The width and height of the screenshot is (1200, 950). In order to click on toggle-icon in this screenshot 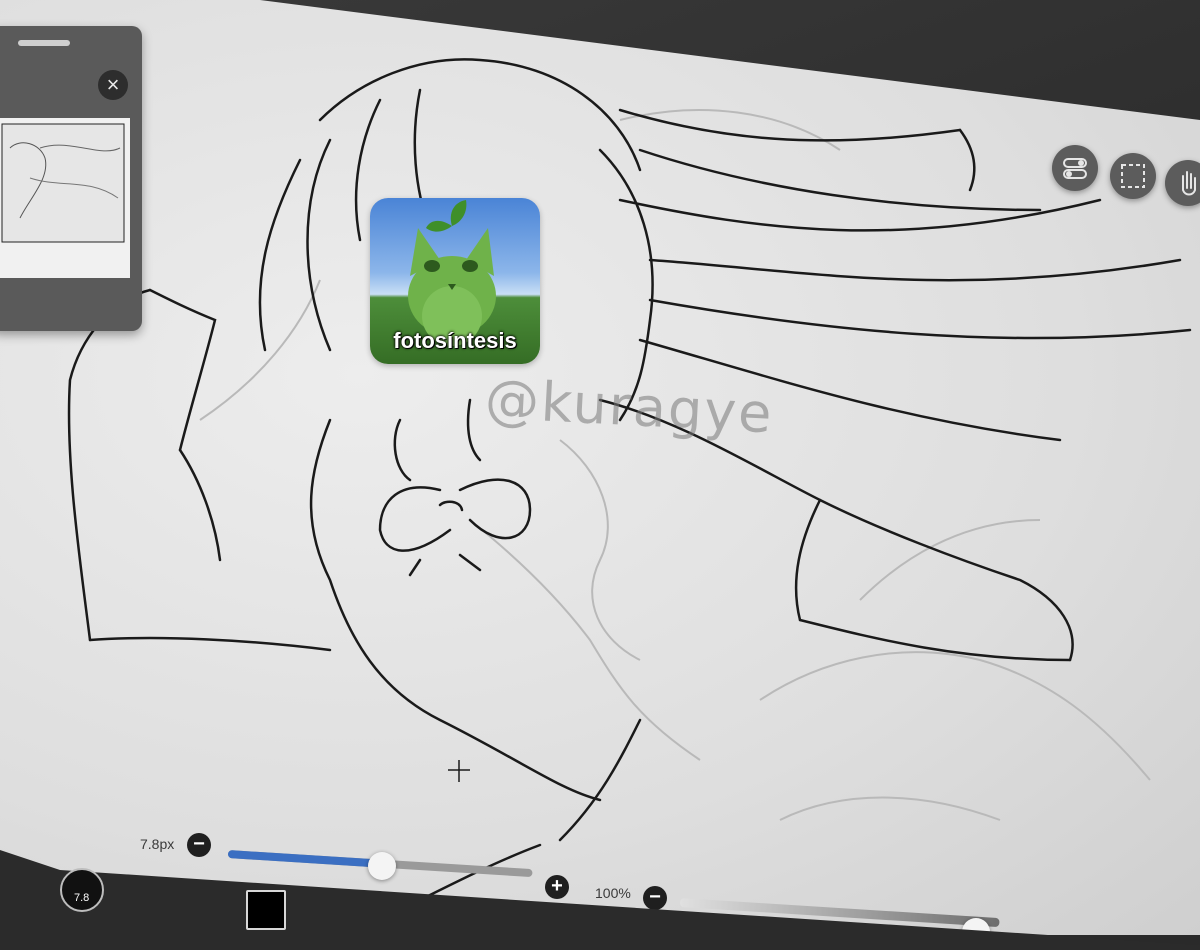, I will do `click(1075, 168)`.